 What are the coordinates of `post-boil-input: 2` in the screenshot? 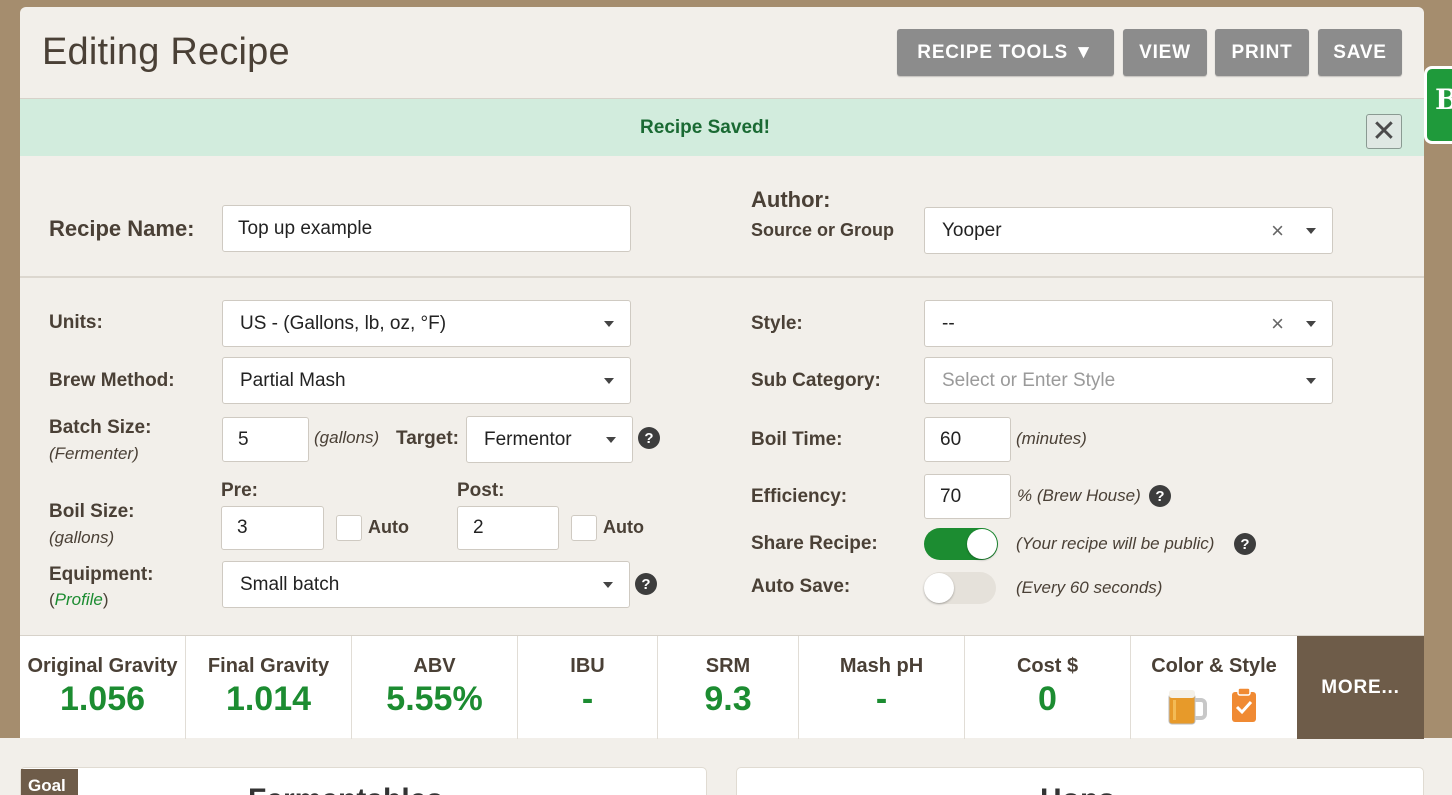 It's located at (508, 528).